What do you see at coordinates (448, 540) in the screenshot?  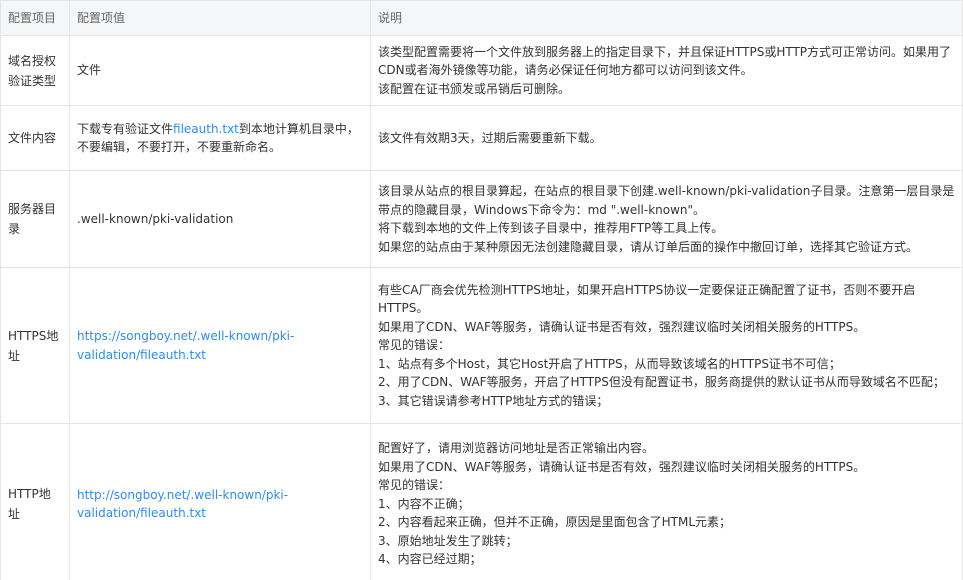 I see `description-line: 3、原始地址发生了跳转；` at bounding box center [448, 540].